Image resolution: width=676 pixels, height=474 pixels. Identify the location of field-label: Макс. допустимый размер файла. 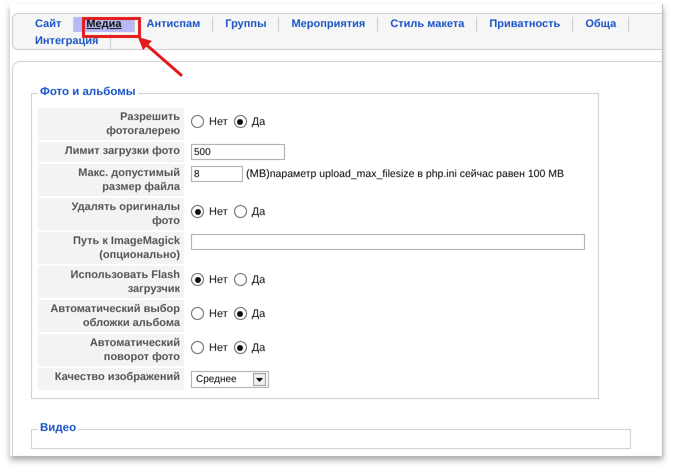
(111, 180).